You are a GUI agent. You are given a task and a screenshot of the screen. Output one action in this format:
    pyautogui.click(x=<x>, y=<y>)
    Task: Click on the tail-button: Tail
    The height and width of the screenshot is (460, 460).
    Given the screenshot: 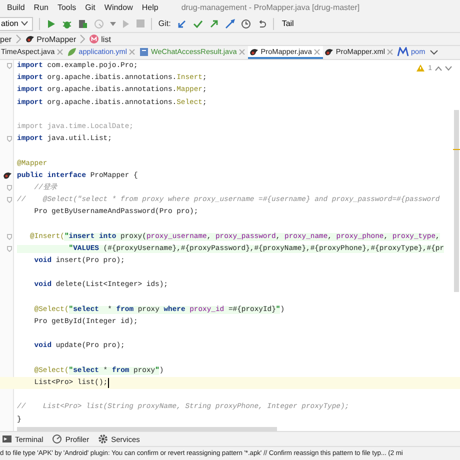 What is the action you would take?
    pyautogui.click(x=288, y=23)
    